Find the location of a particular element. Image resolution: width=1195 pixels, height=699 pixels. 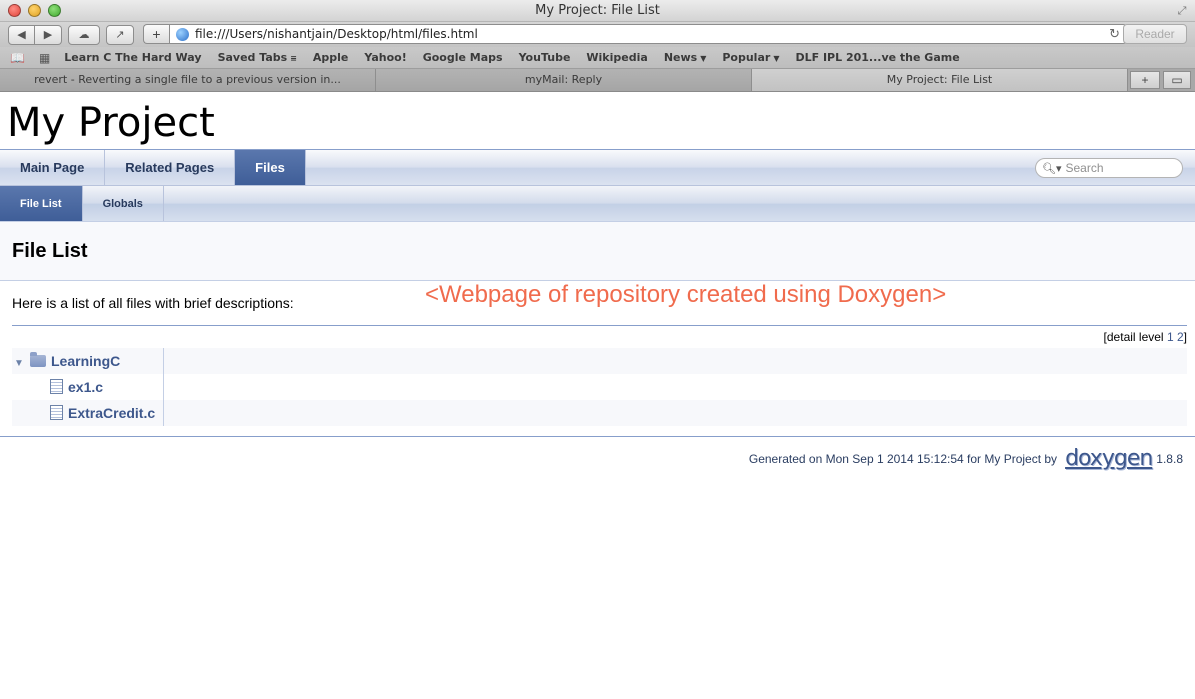

tab-globals: Globals is located at coordinates (123, 203).